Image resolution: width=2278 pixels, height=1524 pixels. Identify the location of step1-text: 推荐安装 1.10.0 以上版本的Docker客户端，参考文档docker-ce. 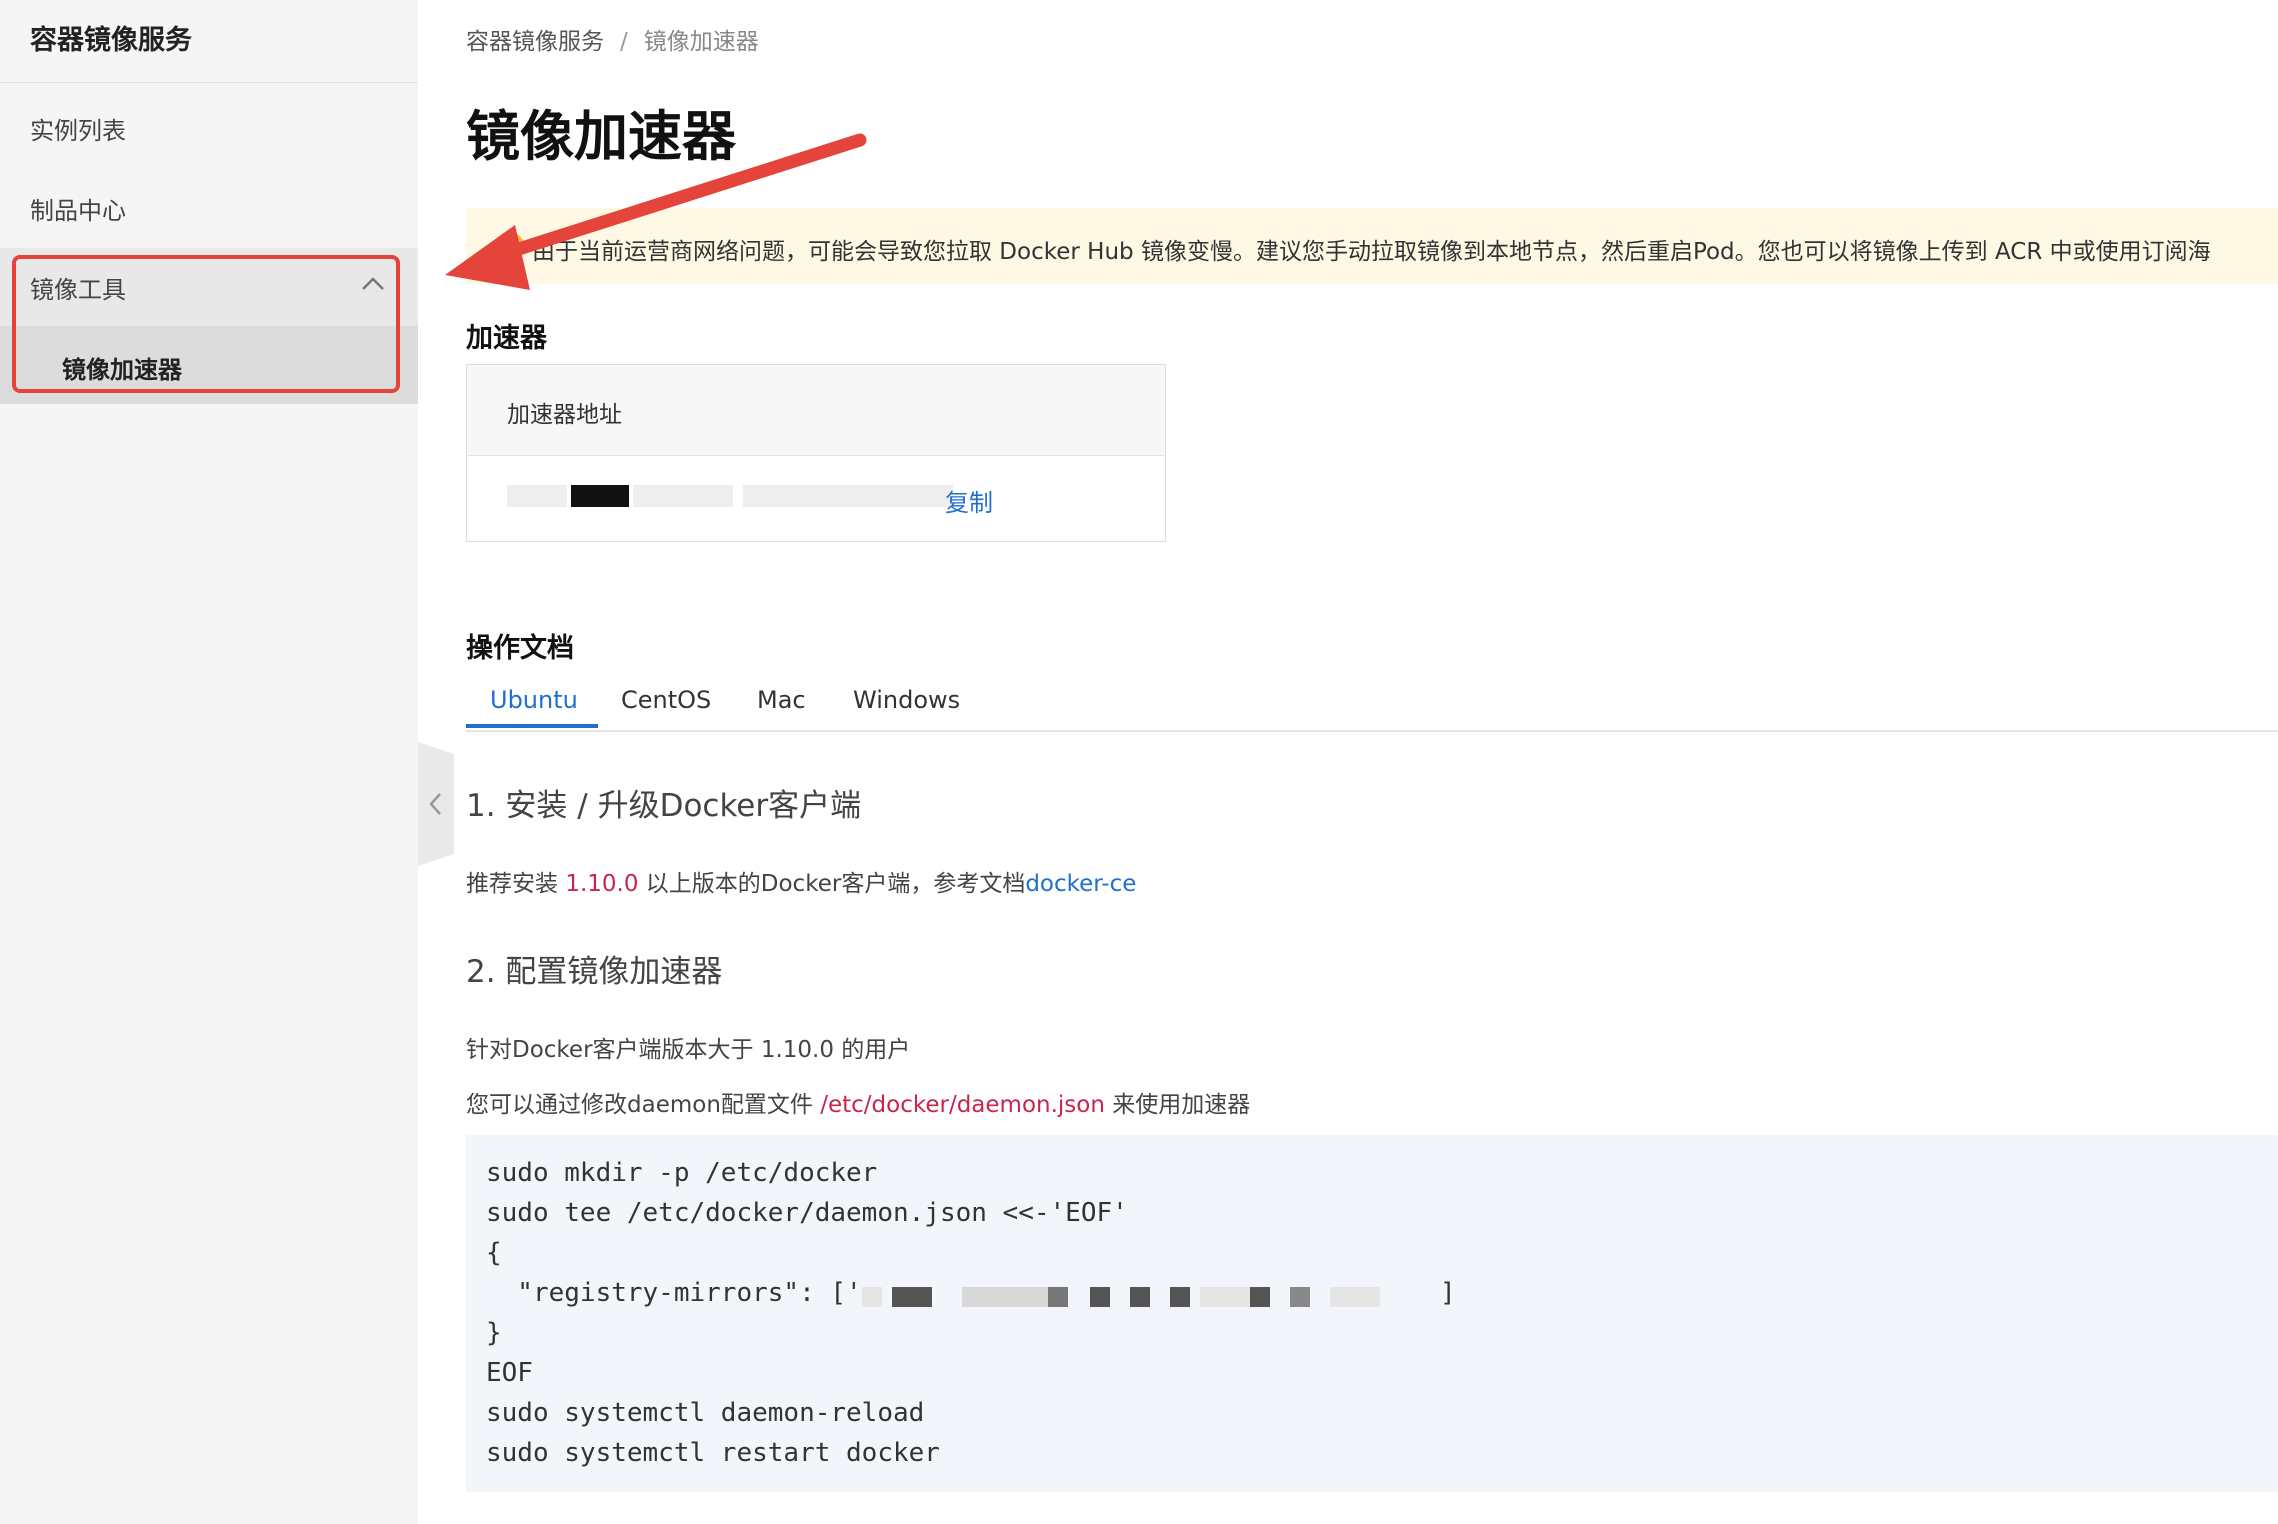
(801, 881).